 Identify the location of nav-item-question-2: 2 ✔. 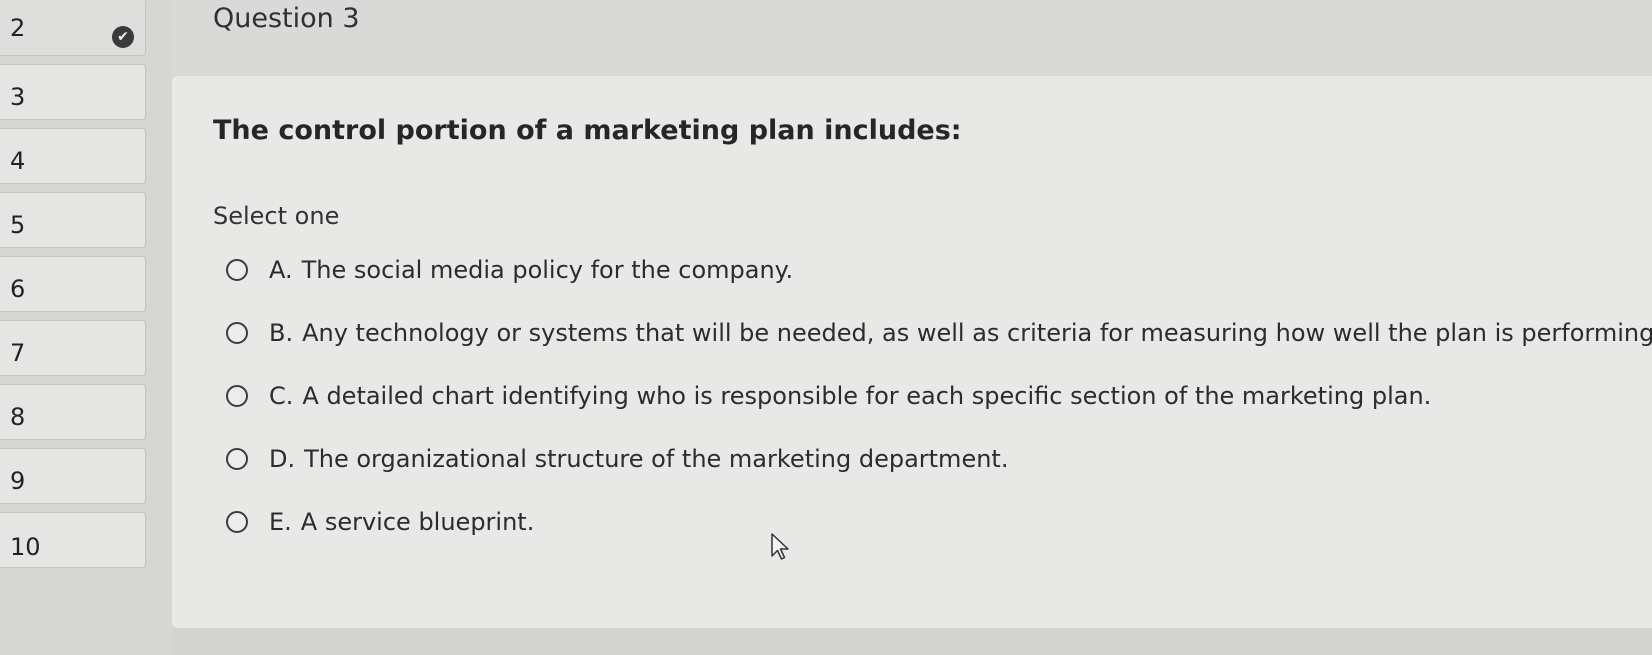
(73, 28).